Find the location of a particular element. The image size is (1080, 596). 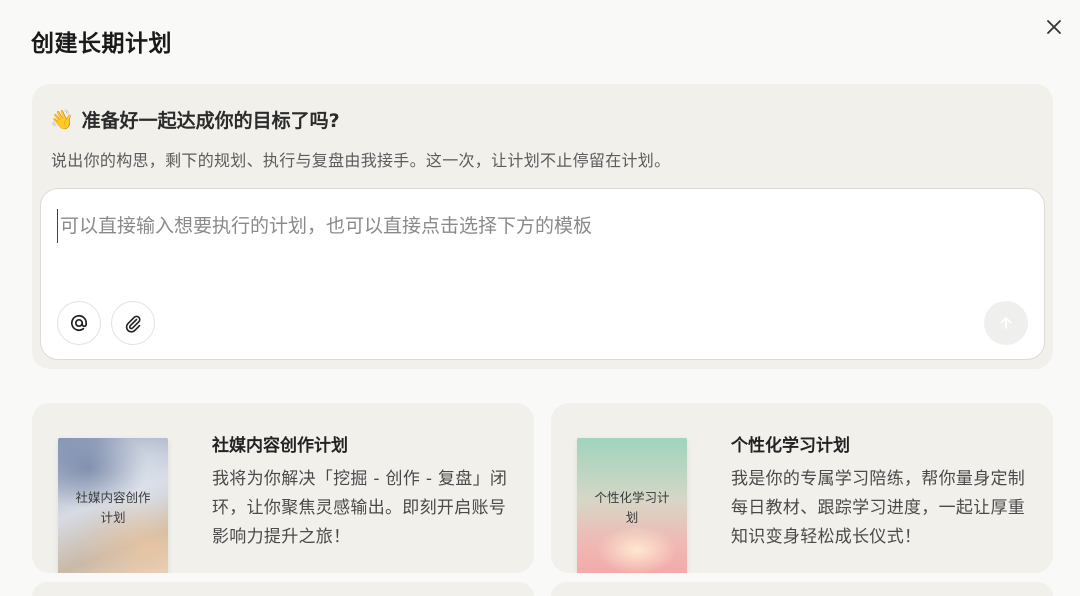

template-title: 社媒内容创作计划 is located at coordinates (280, 446).